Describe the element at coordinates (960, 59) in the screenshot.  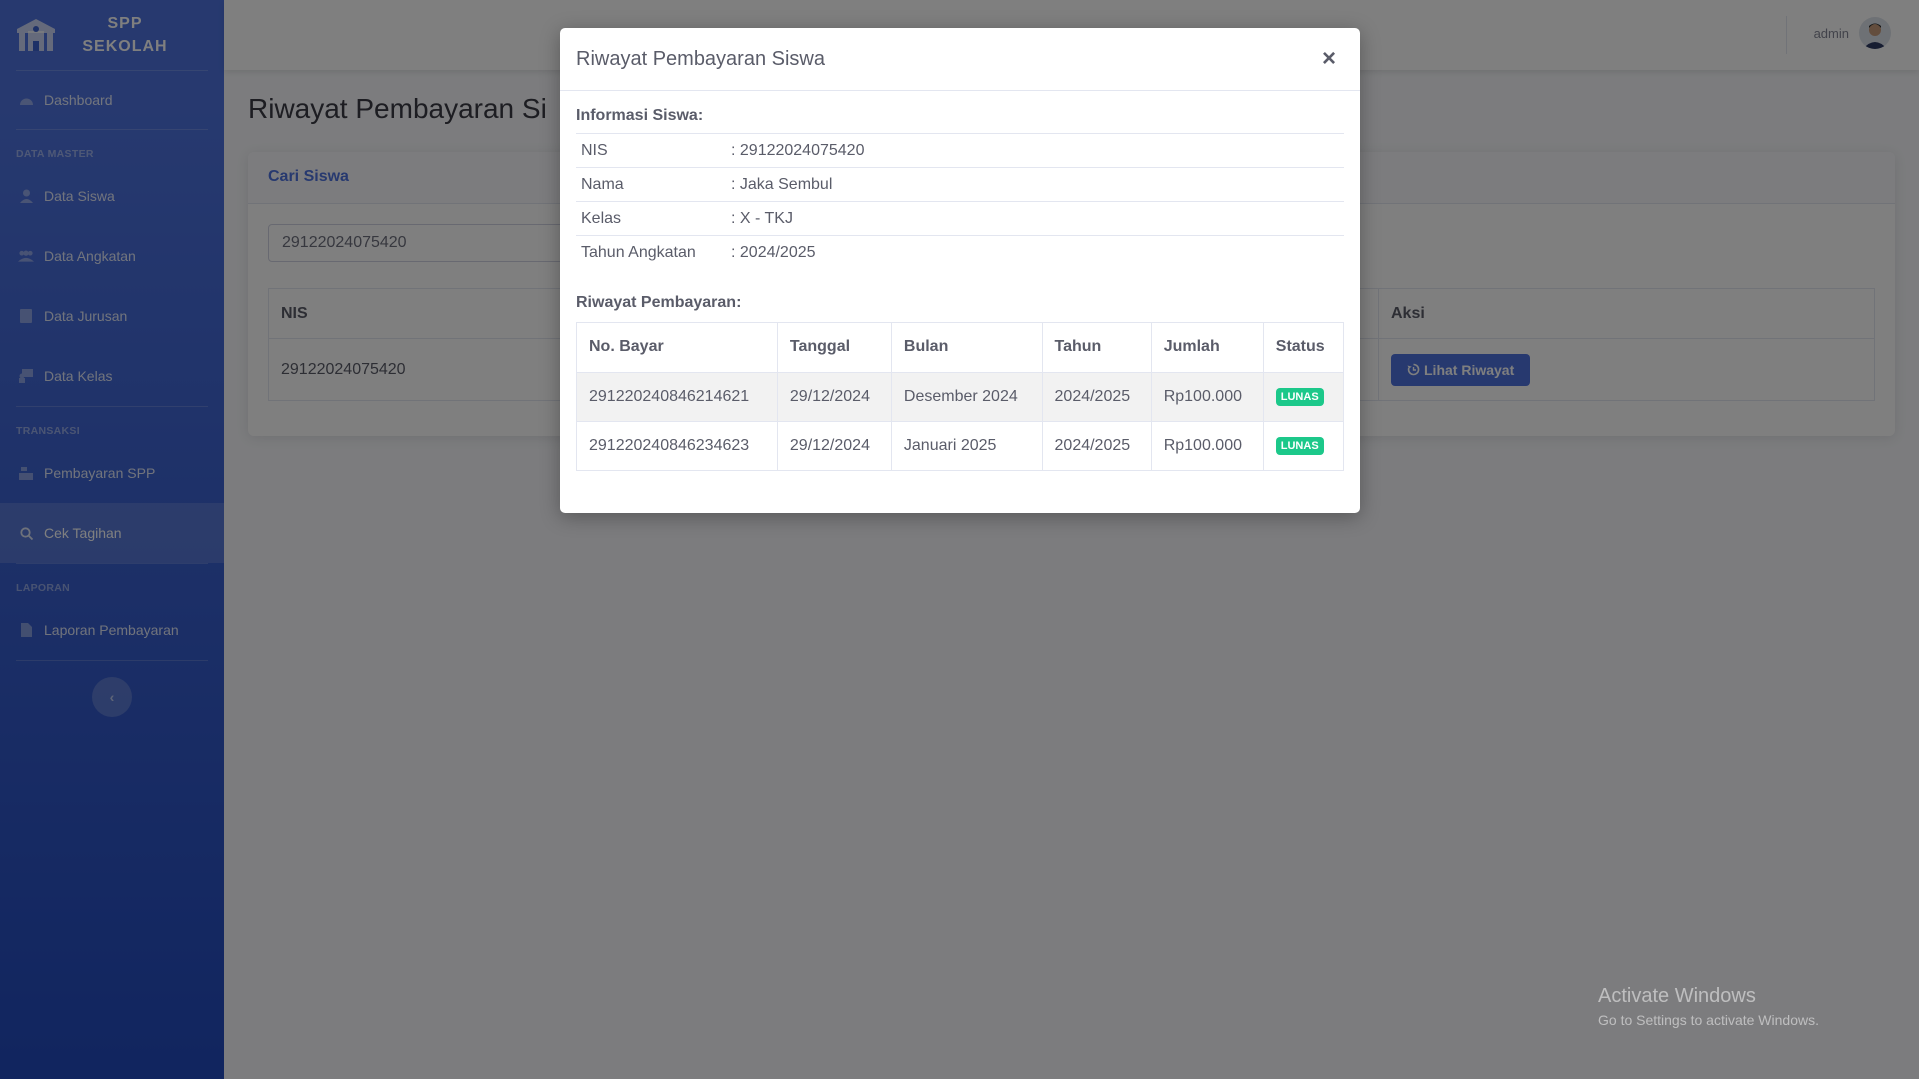
I see `modal-header: Riwayat Pembayaran Siswa ×` at that location.